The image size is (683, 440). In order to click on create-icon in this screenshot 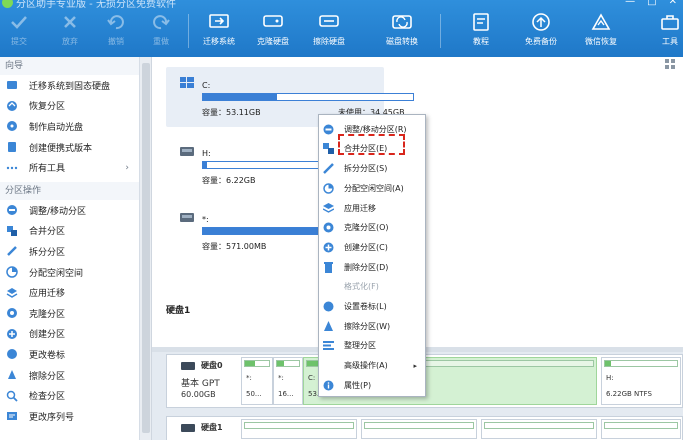, I will do `click(328, 247)`.